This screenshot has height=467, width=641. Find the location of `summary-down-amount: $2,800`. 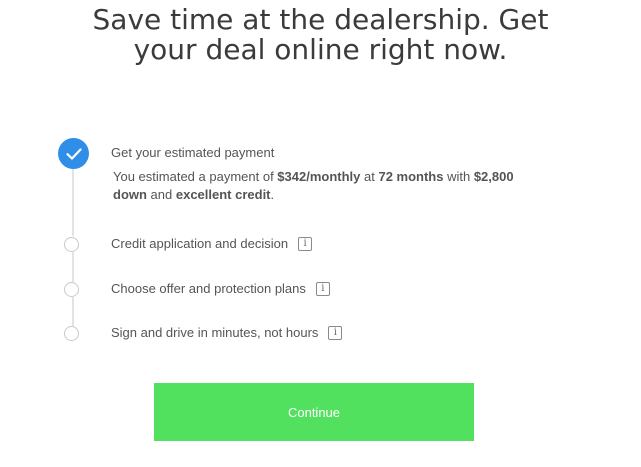

summary-down-amount: $2,800 is located at coordinates (493, 176).